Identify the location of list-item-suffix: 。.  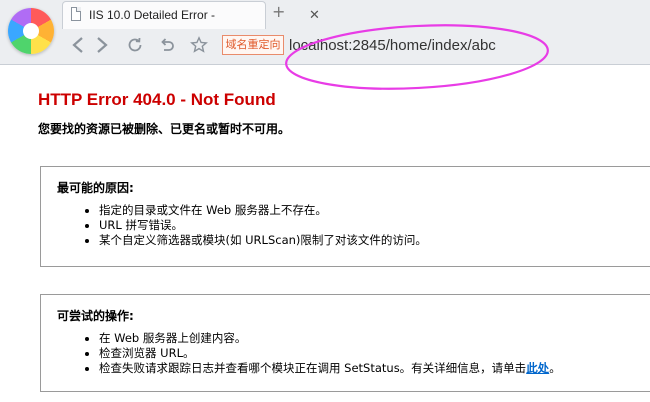
(555, 368).